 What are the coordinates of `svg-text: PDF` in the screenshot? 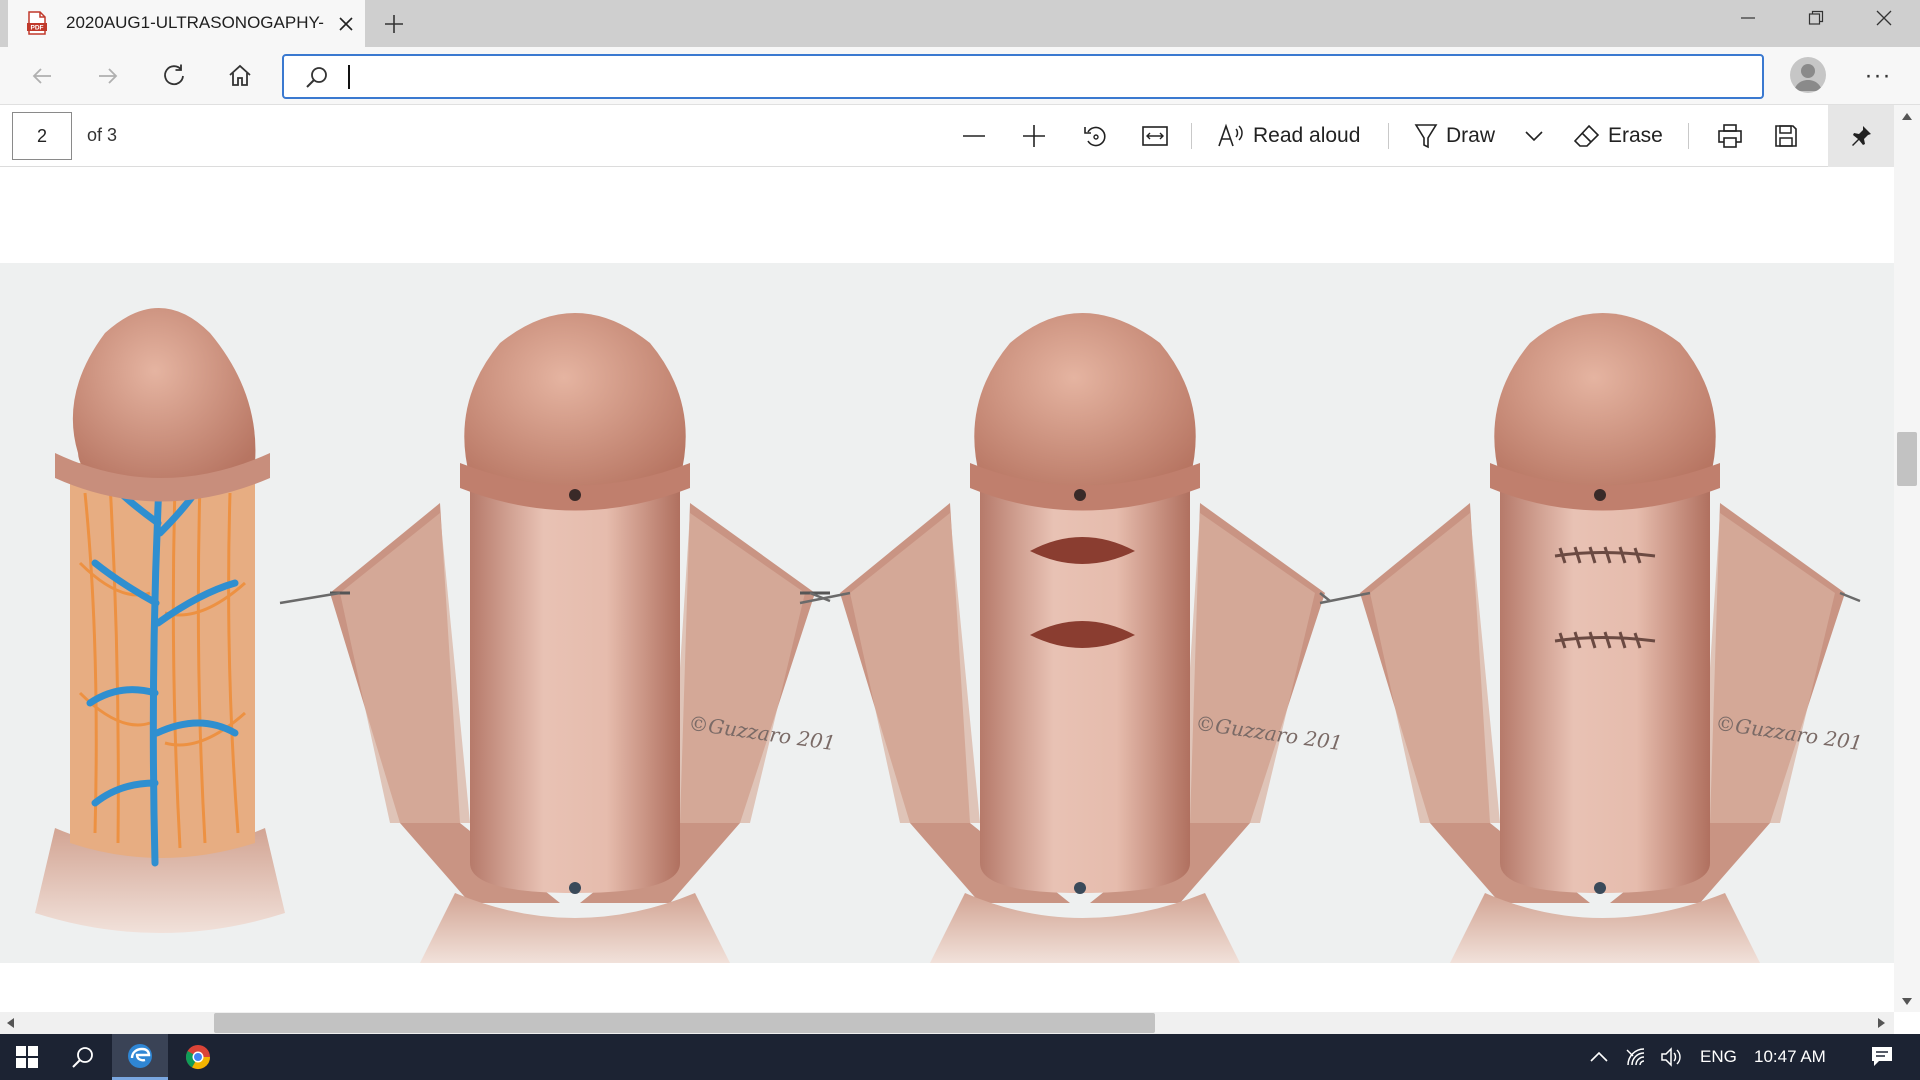 It's located at (37, 28).